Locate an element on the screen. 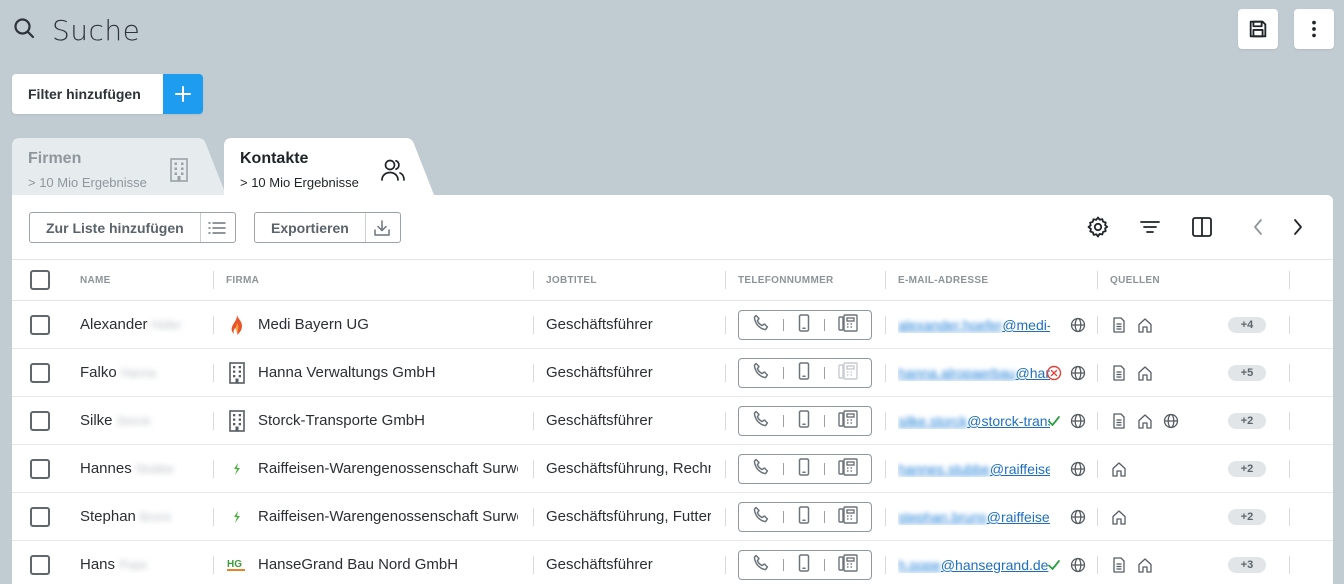  email-link: hanna.alropaerbau@hanna is located at coordinates (974, 373).